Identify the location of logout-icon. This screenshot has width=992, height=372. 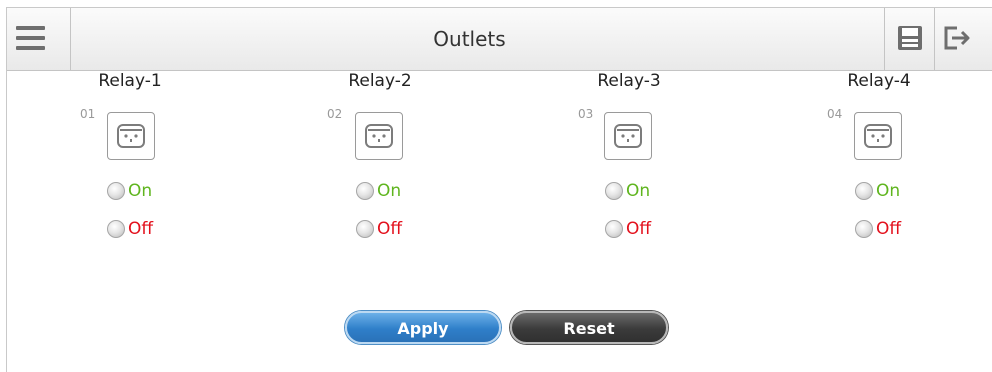
(957, 38).